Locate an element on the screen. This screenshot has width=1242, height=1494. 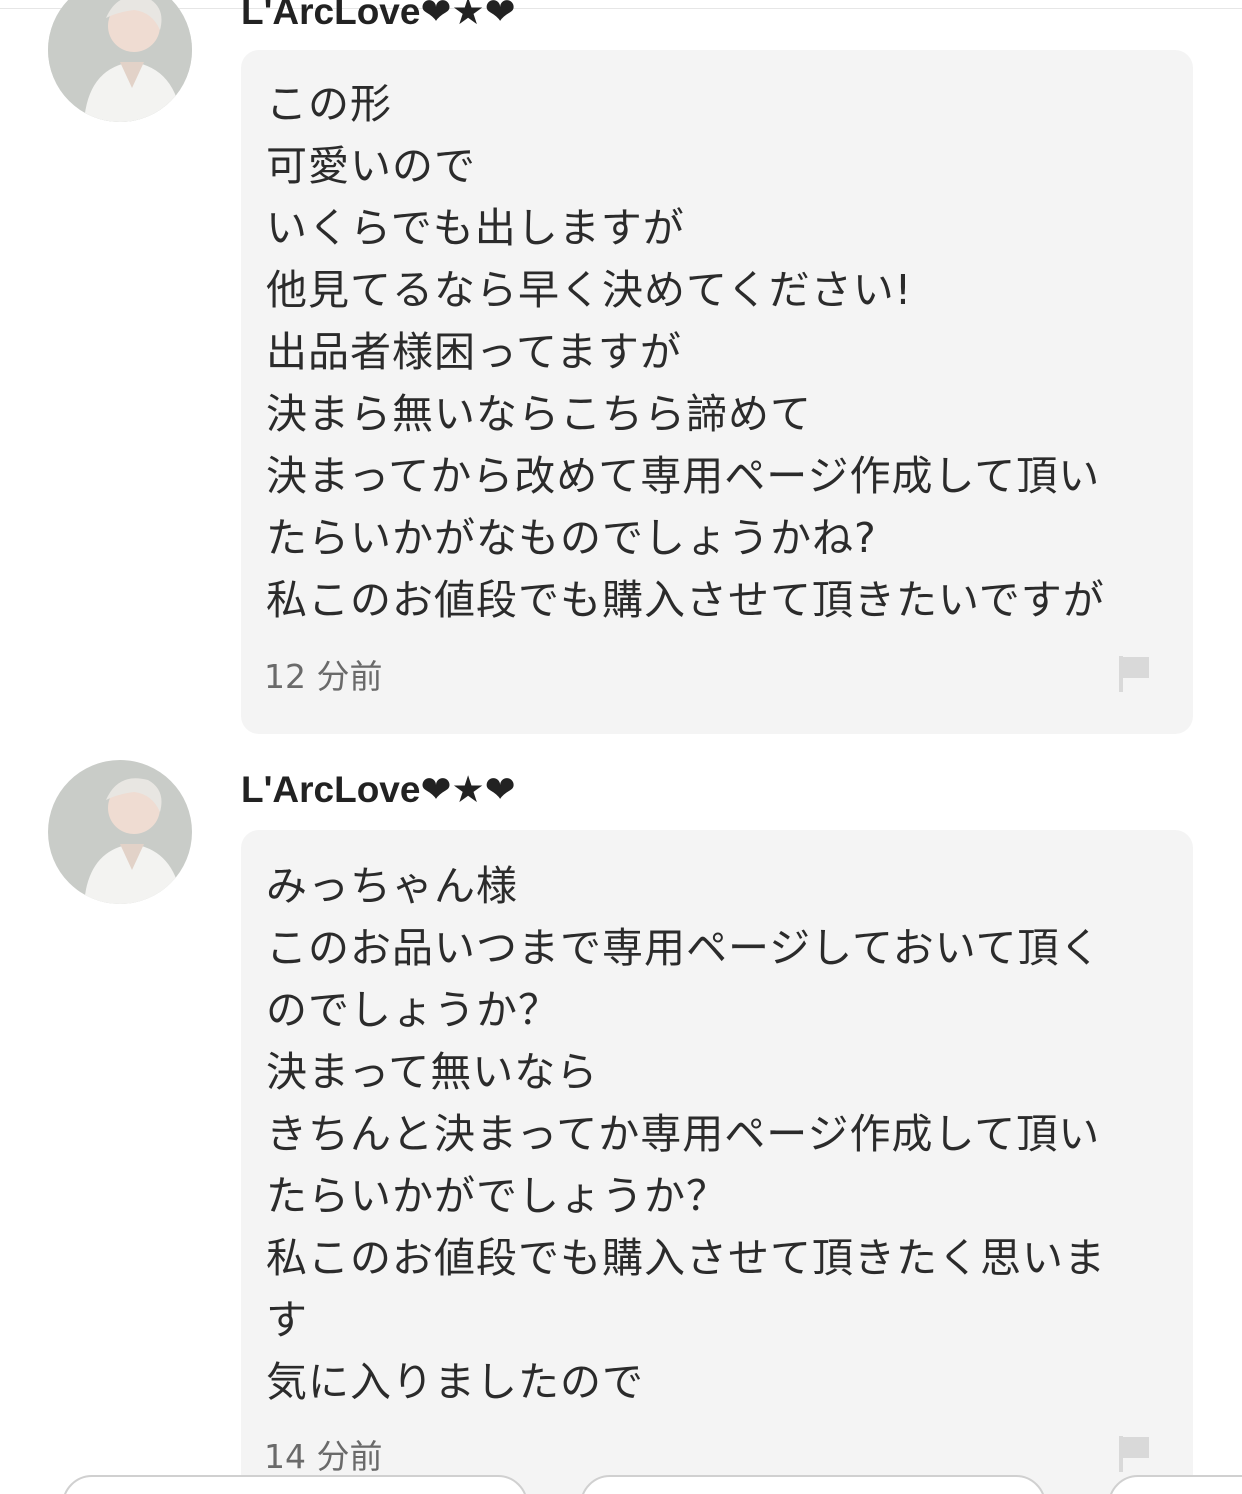
comment-text-line: 私このお値段でも購入させて頂きたいですが is located at coordinates (685, 600).